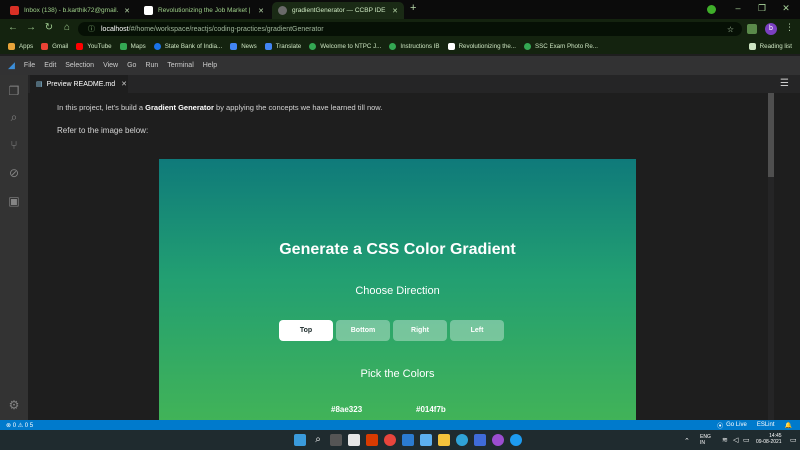  I want to click on minimize-icon: –, so click(738, 8).